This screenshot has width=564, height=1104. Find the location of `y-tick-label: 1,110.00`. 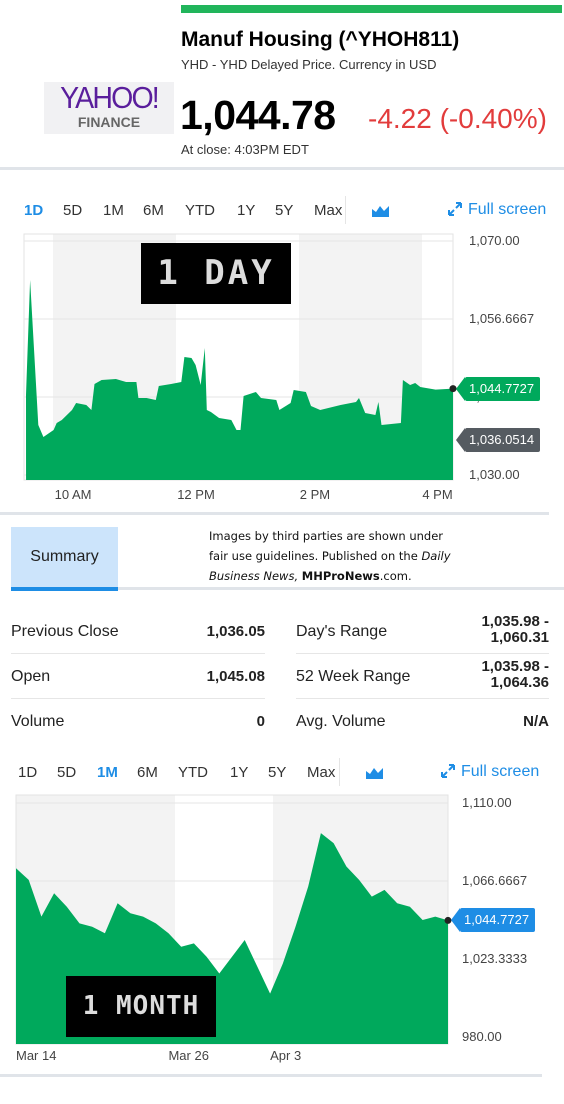

y-tick-label: 1,110.00 is located at coordinates (487, 802).